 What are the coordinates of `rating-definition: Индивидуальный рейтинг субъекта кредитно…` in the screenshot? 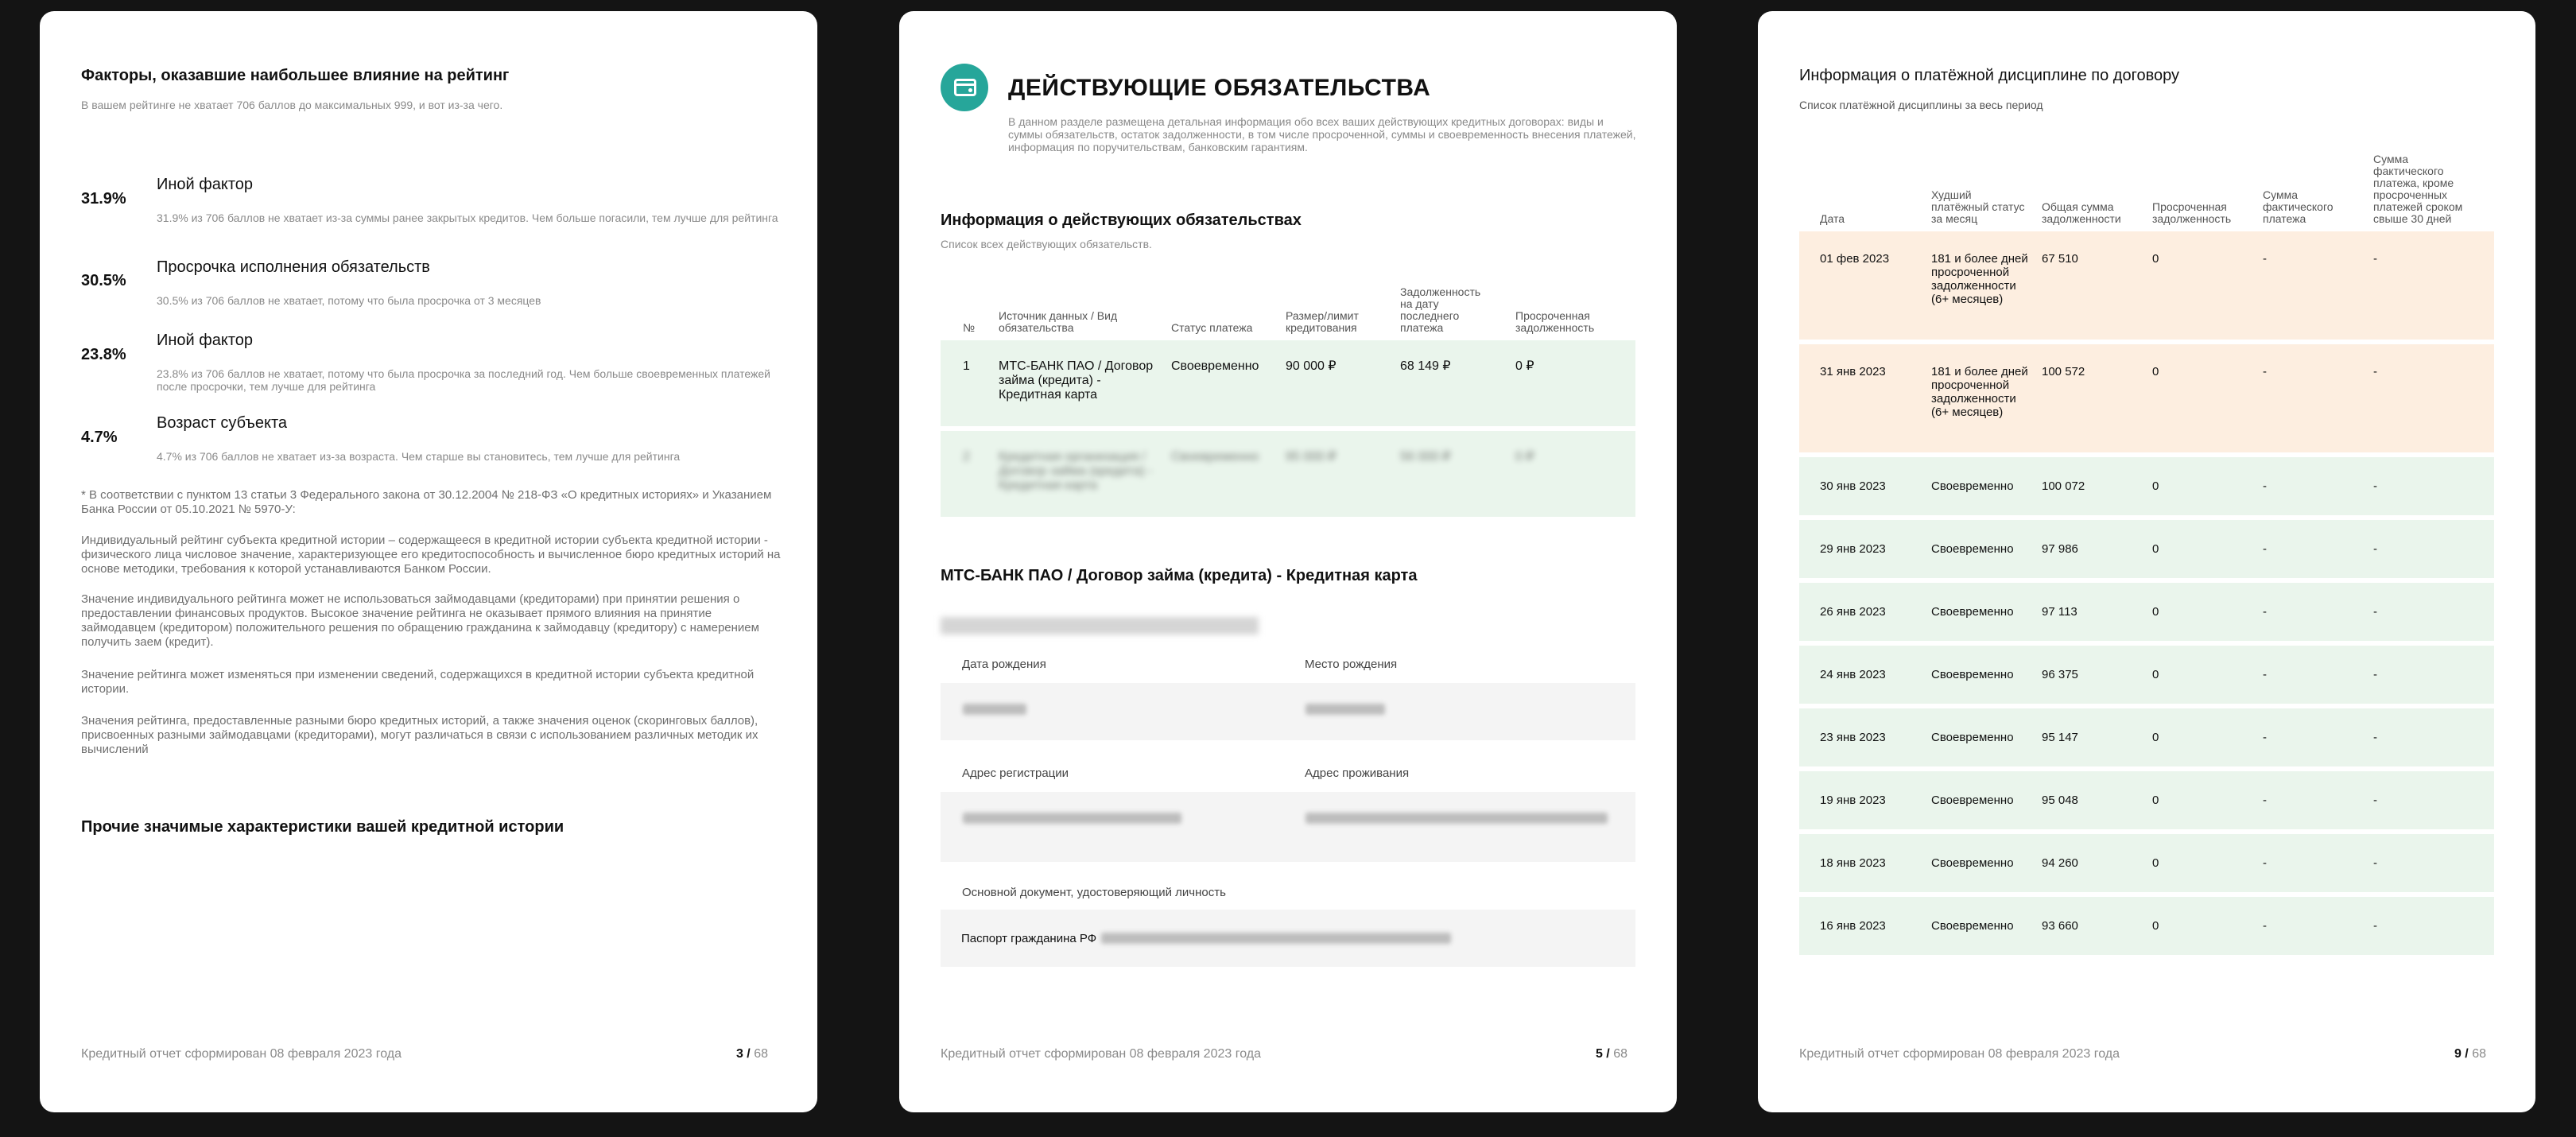 It's located at (431, 555).